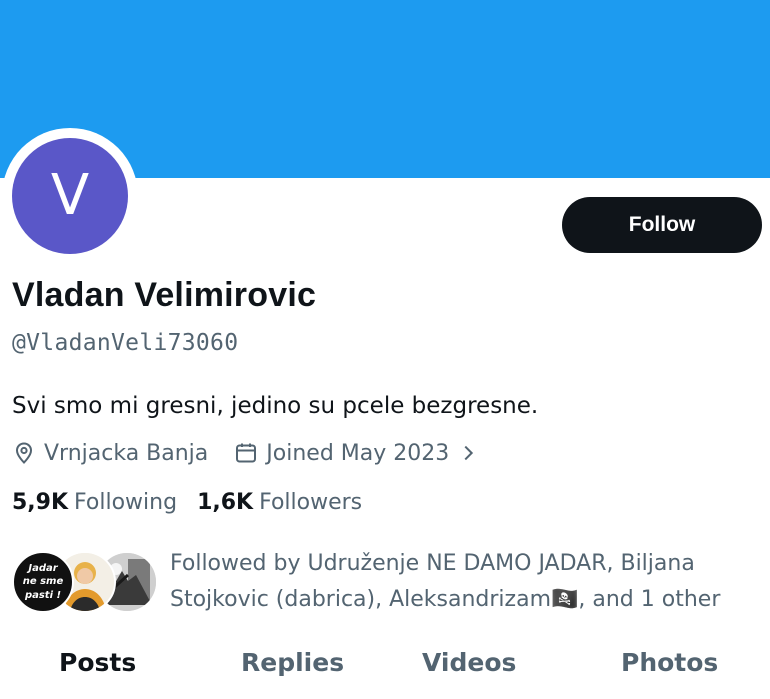 The height and width of the screenshot is (699, 770). I want to click on joined-text: Joined May 2023, so click(358, 453).